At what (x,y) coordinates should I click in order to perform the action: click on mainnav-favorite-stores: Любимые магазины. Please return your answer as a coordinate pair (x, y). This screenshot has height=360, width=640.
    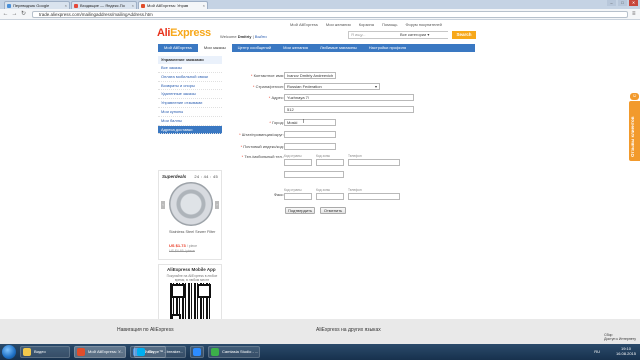
    Looking at the image, I should click on (338, 48).